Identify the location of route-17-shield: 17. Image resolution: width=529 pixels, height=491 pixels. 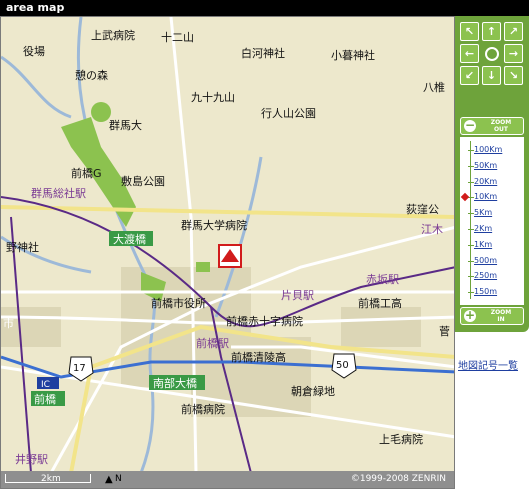
(79, 368).